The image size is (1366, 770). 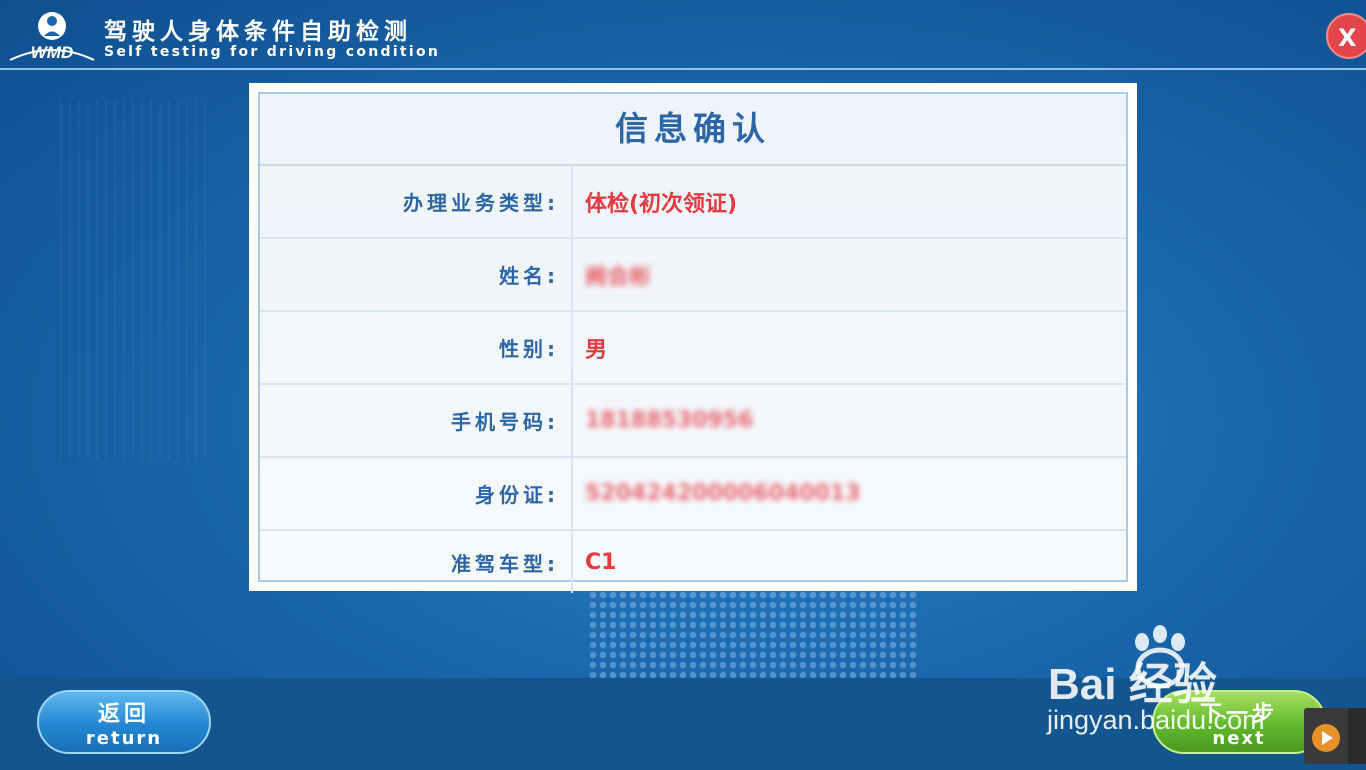 I want to click on media-play-icon, so click(x=1326, y=736).